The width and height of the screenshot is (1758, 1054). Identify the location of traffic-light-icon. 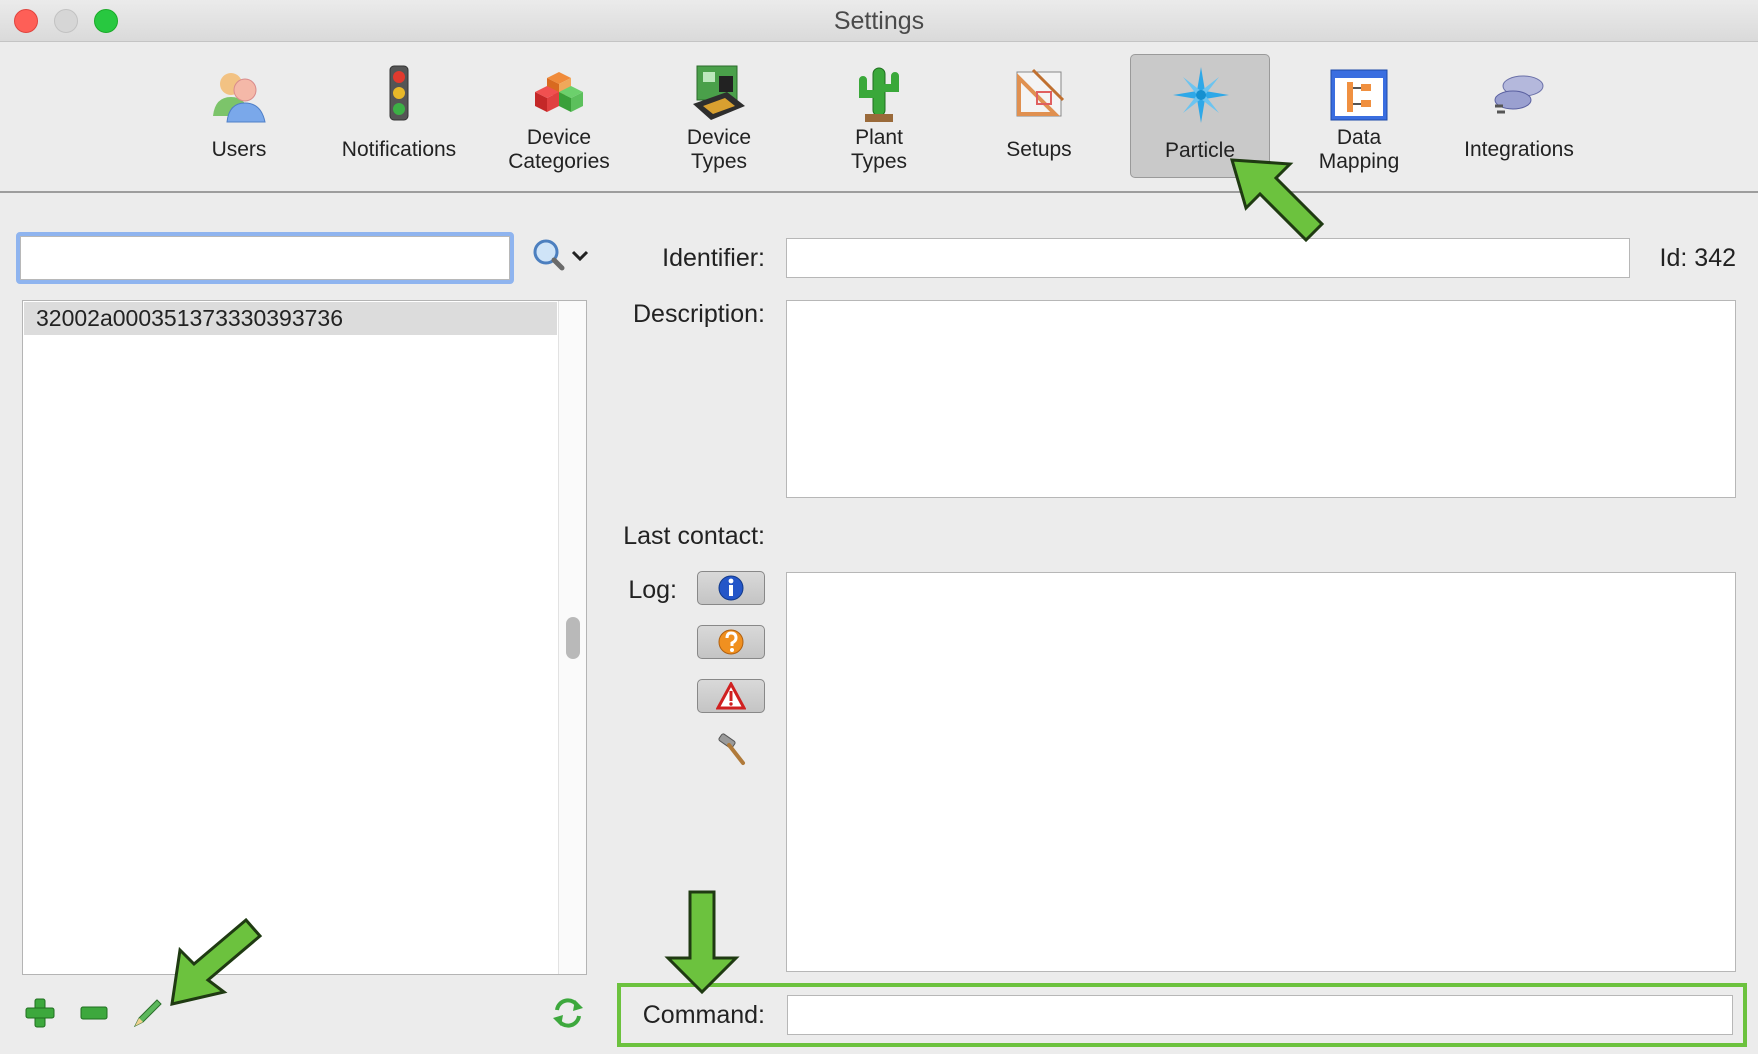
(399, 93).